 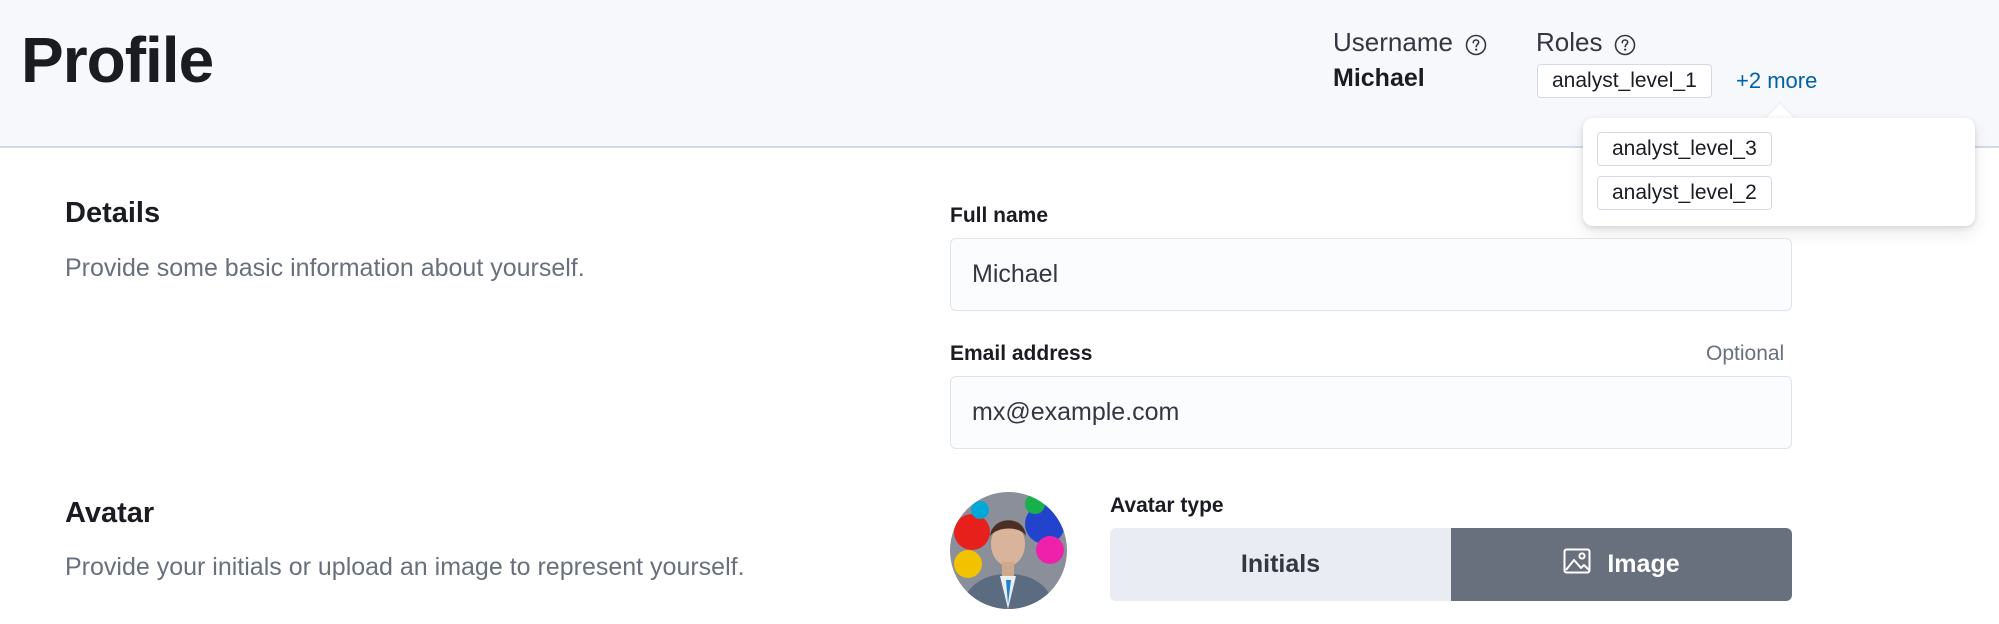 What do you see at coordinates (1021, 353) in the screenshot?
I see `email-label: Email address` at bounding box center [1021, 353].